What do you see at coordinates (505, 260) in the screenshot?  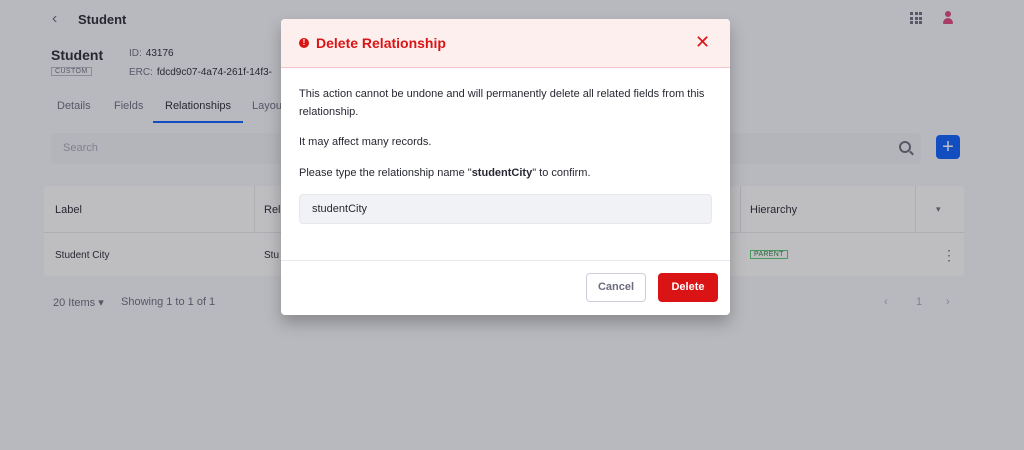 I see `footer-divider` at bounding box center [505, 260].